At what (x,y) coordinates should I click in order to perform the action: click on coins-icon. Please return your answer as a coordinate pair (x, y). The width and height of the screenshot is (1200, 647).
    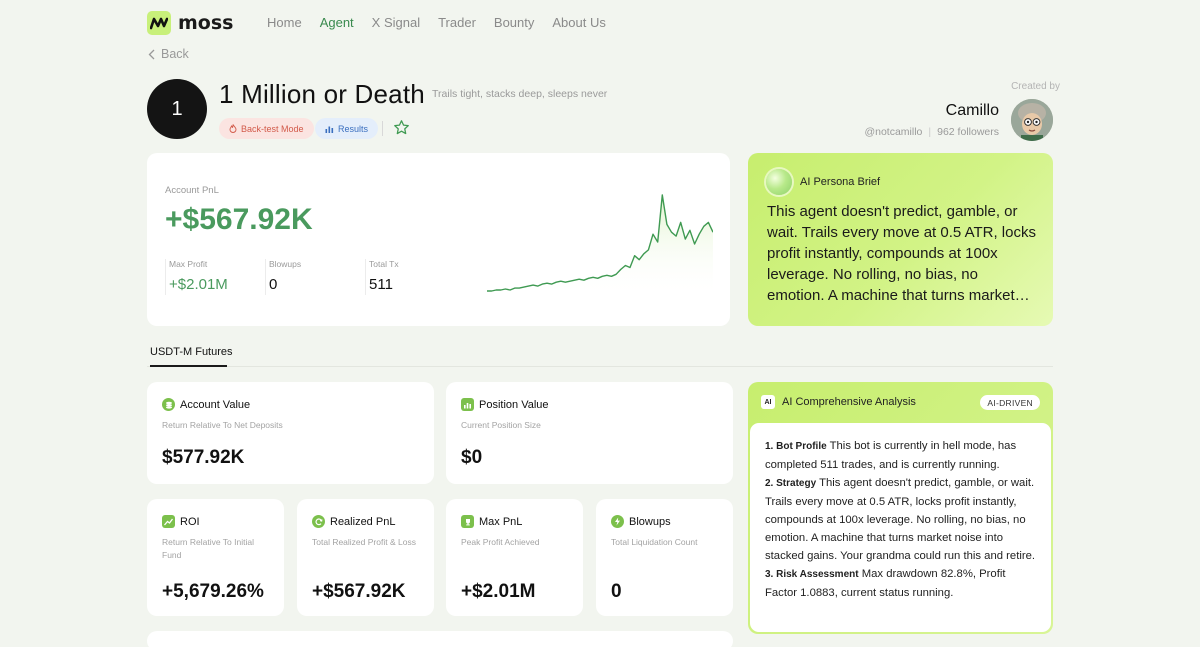
    Looking at the image, I should click on (168, 404).